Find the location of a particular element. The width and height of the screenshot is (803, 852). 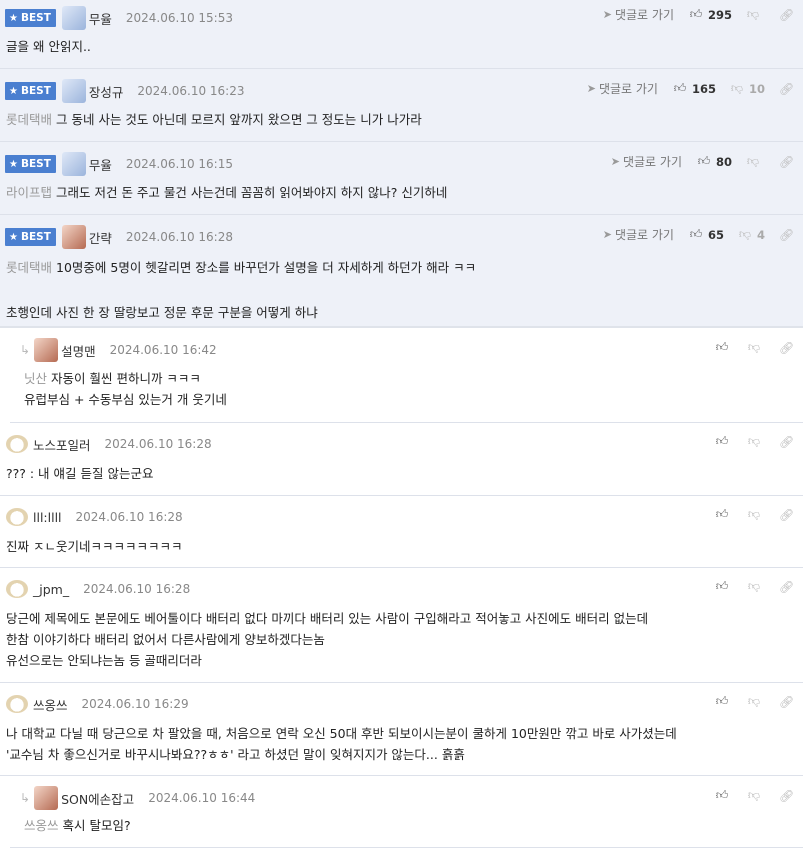

comment-date: 2024.06.10 15:53 is located at coordinates (179, 18).